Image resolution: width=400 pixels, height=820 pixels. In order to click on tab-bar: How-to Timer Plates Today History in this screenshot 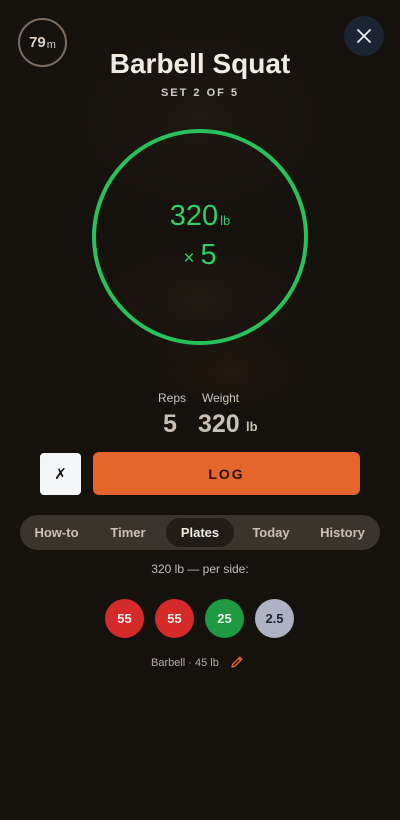, I will do `click(200, 532)`.